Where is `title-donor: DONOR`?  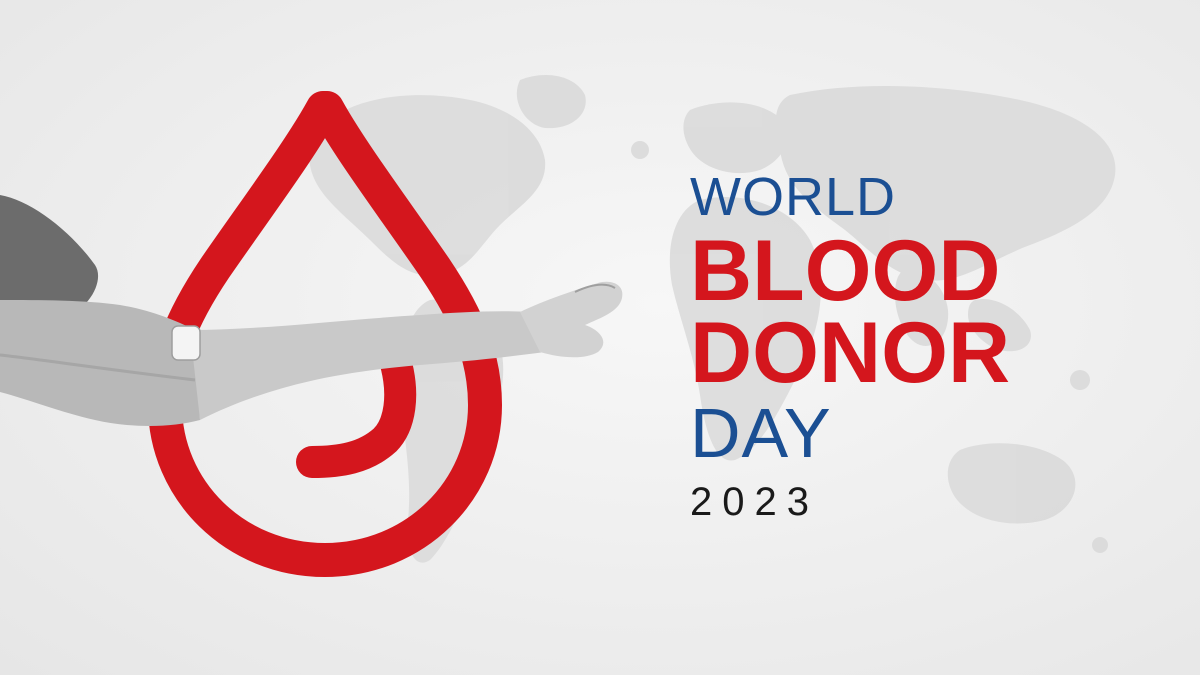 title-donor: DONOR is located at coordinates (850, 353).